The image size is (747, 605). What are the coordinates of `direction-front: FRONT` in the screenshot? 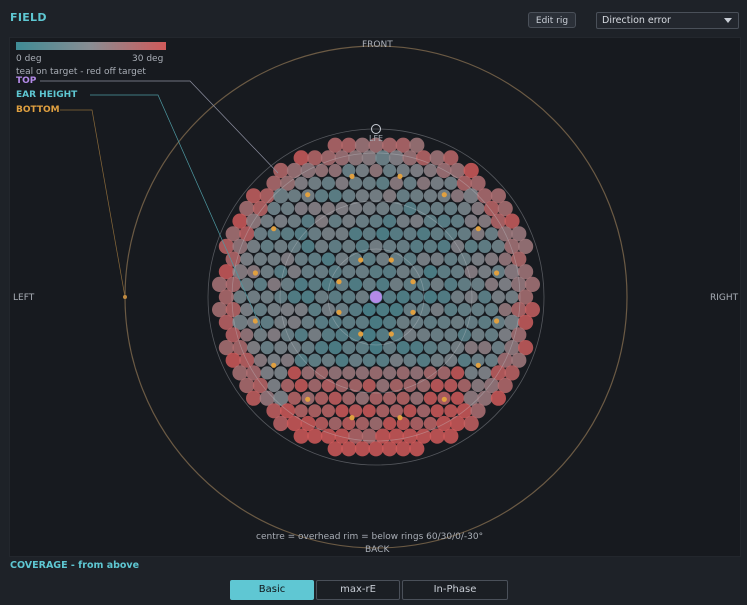 It's located at (377, 45).